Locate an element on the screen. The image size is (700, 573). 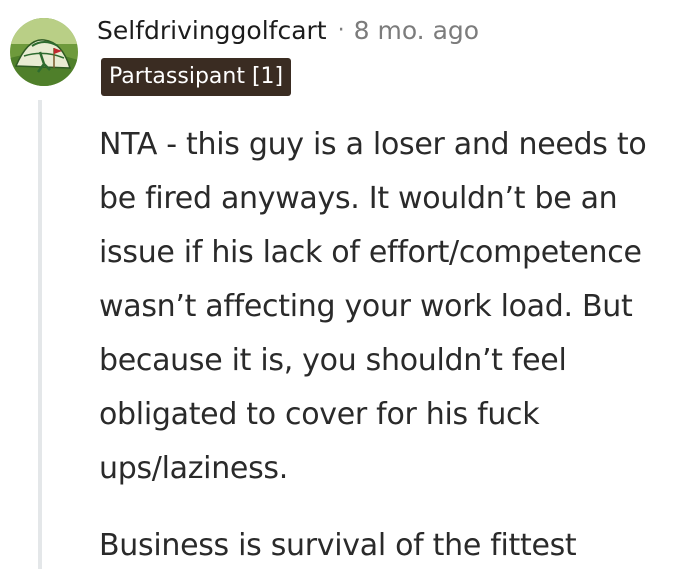
username-link: Selfdrivinggolfcart is located at coordinates (212, 30).